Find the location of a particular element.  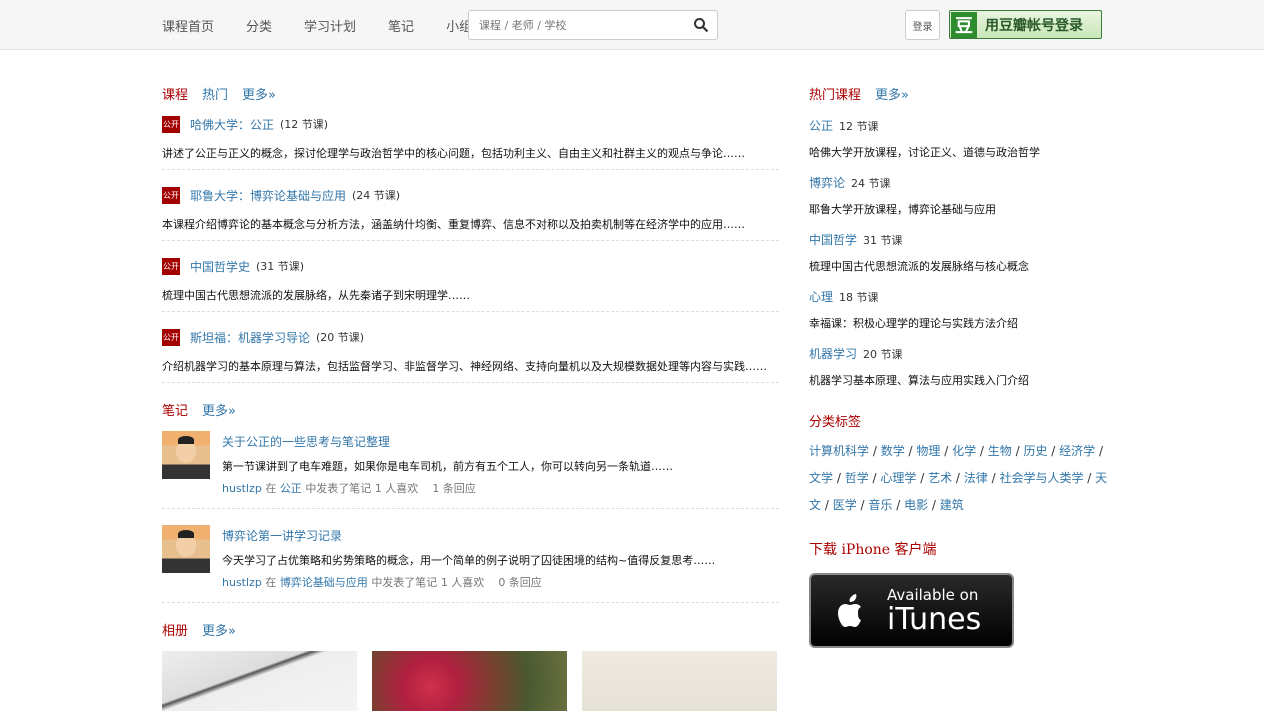

tag-link: 生物 is located at coordinates (1000, 451).